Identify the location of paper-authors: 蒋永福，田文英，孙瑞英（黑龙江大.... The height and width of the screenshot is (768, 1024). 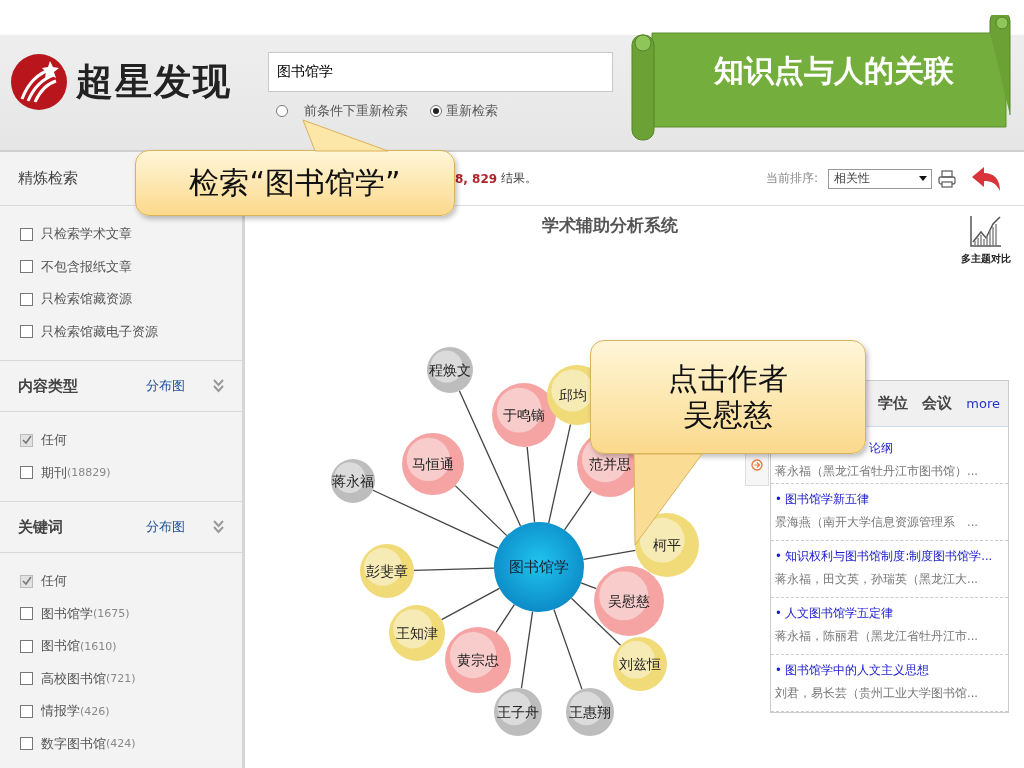
(876, 579).